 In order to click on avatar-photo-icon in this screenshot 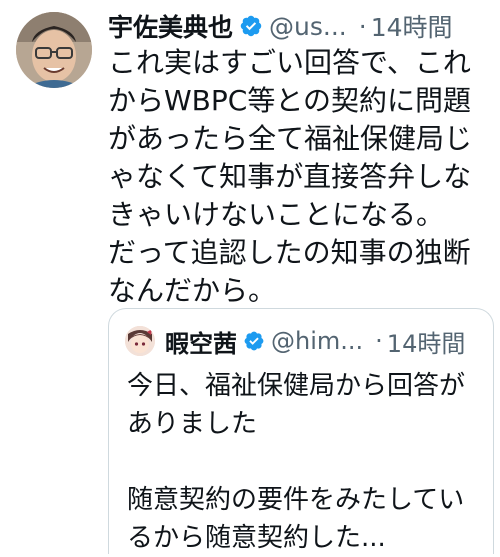, I will do `click(54, 50)`.